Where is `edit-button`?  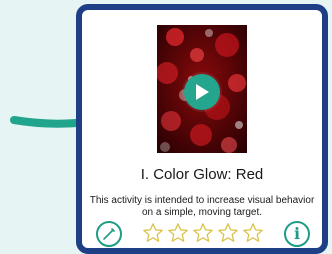 edit-button is located at coordinates (109, 234).